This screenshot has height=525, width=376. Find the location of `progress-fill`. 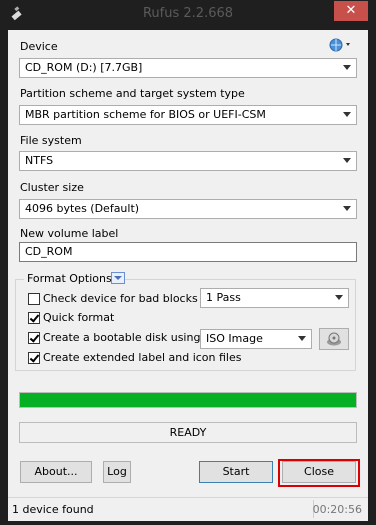

progress-fill is located at coordinates (188, 400).